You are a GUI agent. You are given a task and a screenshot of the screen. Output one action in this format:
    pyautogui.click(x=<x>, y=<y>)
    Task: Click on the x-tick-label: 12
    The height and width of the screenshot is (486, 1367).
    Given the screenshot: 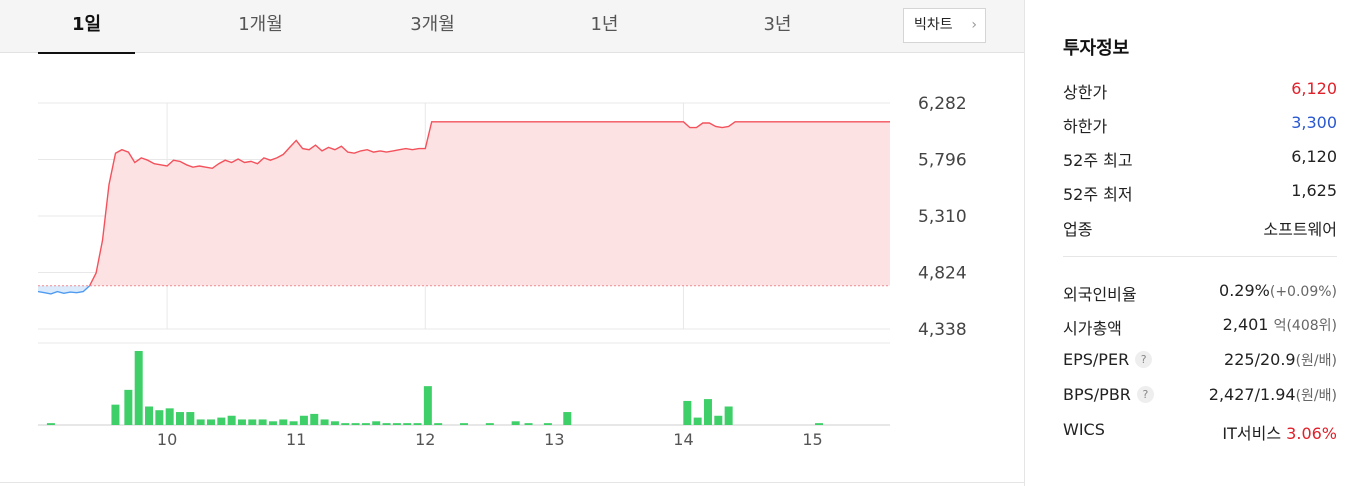 What is the action you would take?
    pyautogui.click(x=425, y=439)
    